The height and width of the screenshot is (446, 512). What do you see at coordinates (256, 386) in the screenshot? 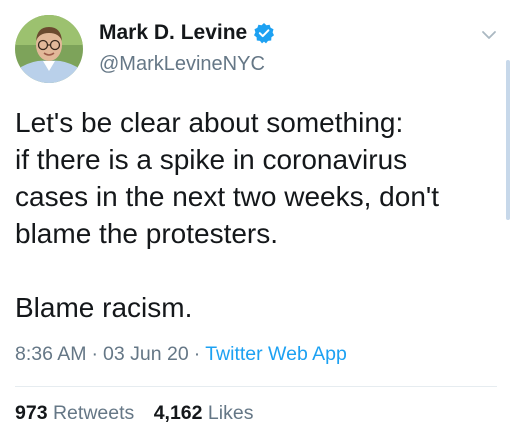
I see `divider` at bounding box center [256, 386].